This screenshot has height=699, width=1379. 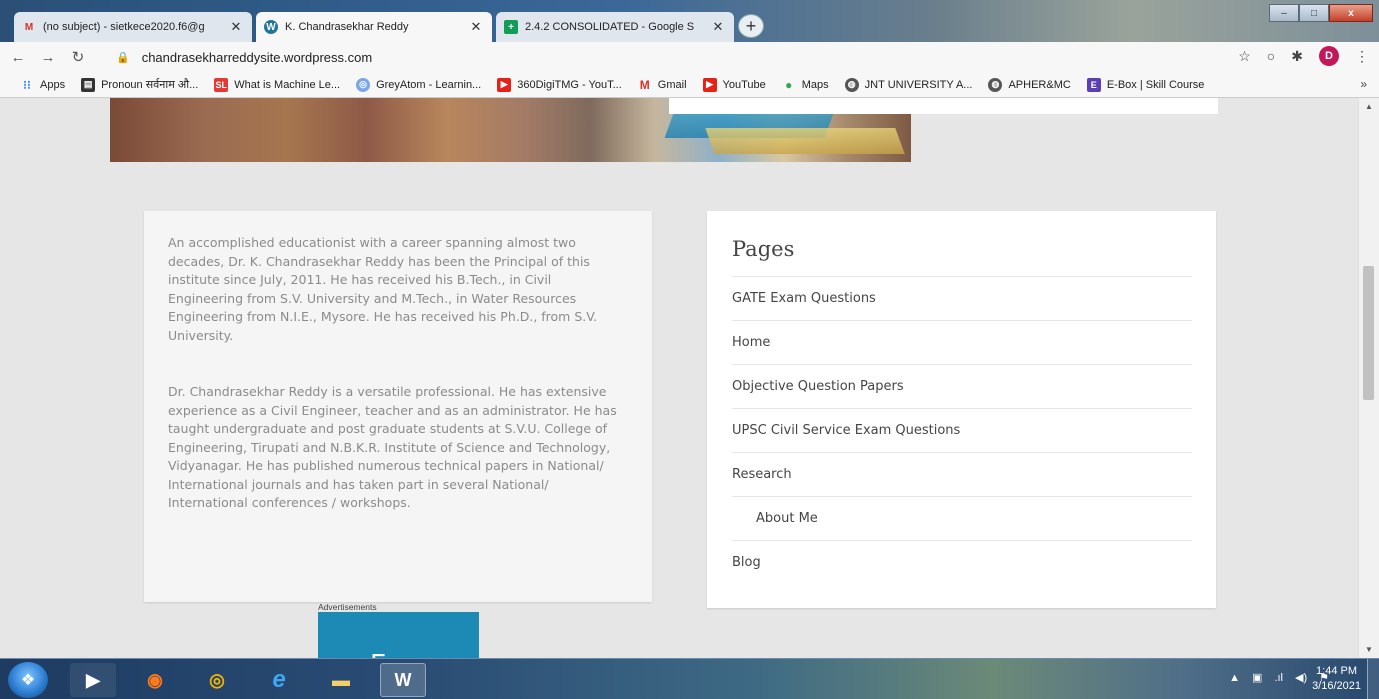 What do you see at coordinates (943, 106) in the screenshot?
I see `header-card` at bounding box center [943, 106].